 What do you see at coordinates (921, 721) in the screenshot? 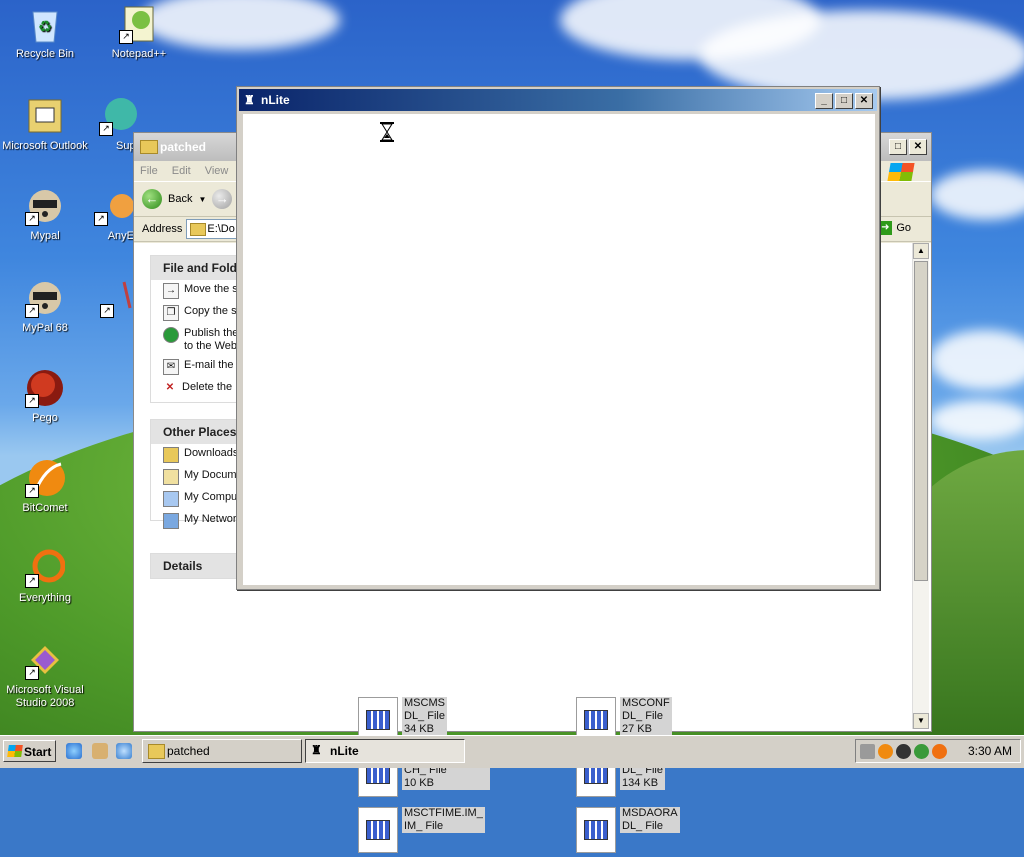
I see `scroll-down-icon: ▼` at bounding box center [921, 721].